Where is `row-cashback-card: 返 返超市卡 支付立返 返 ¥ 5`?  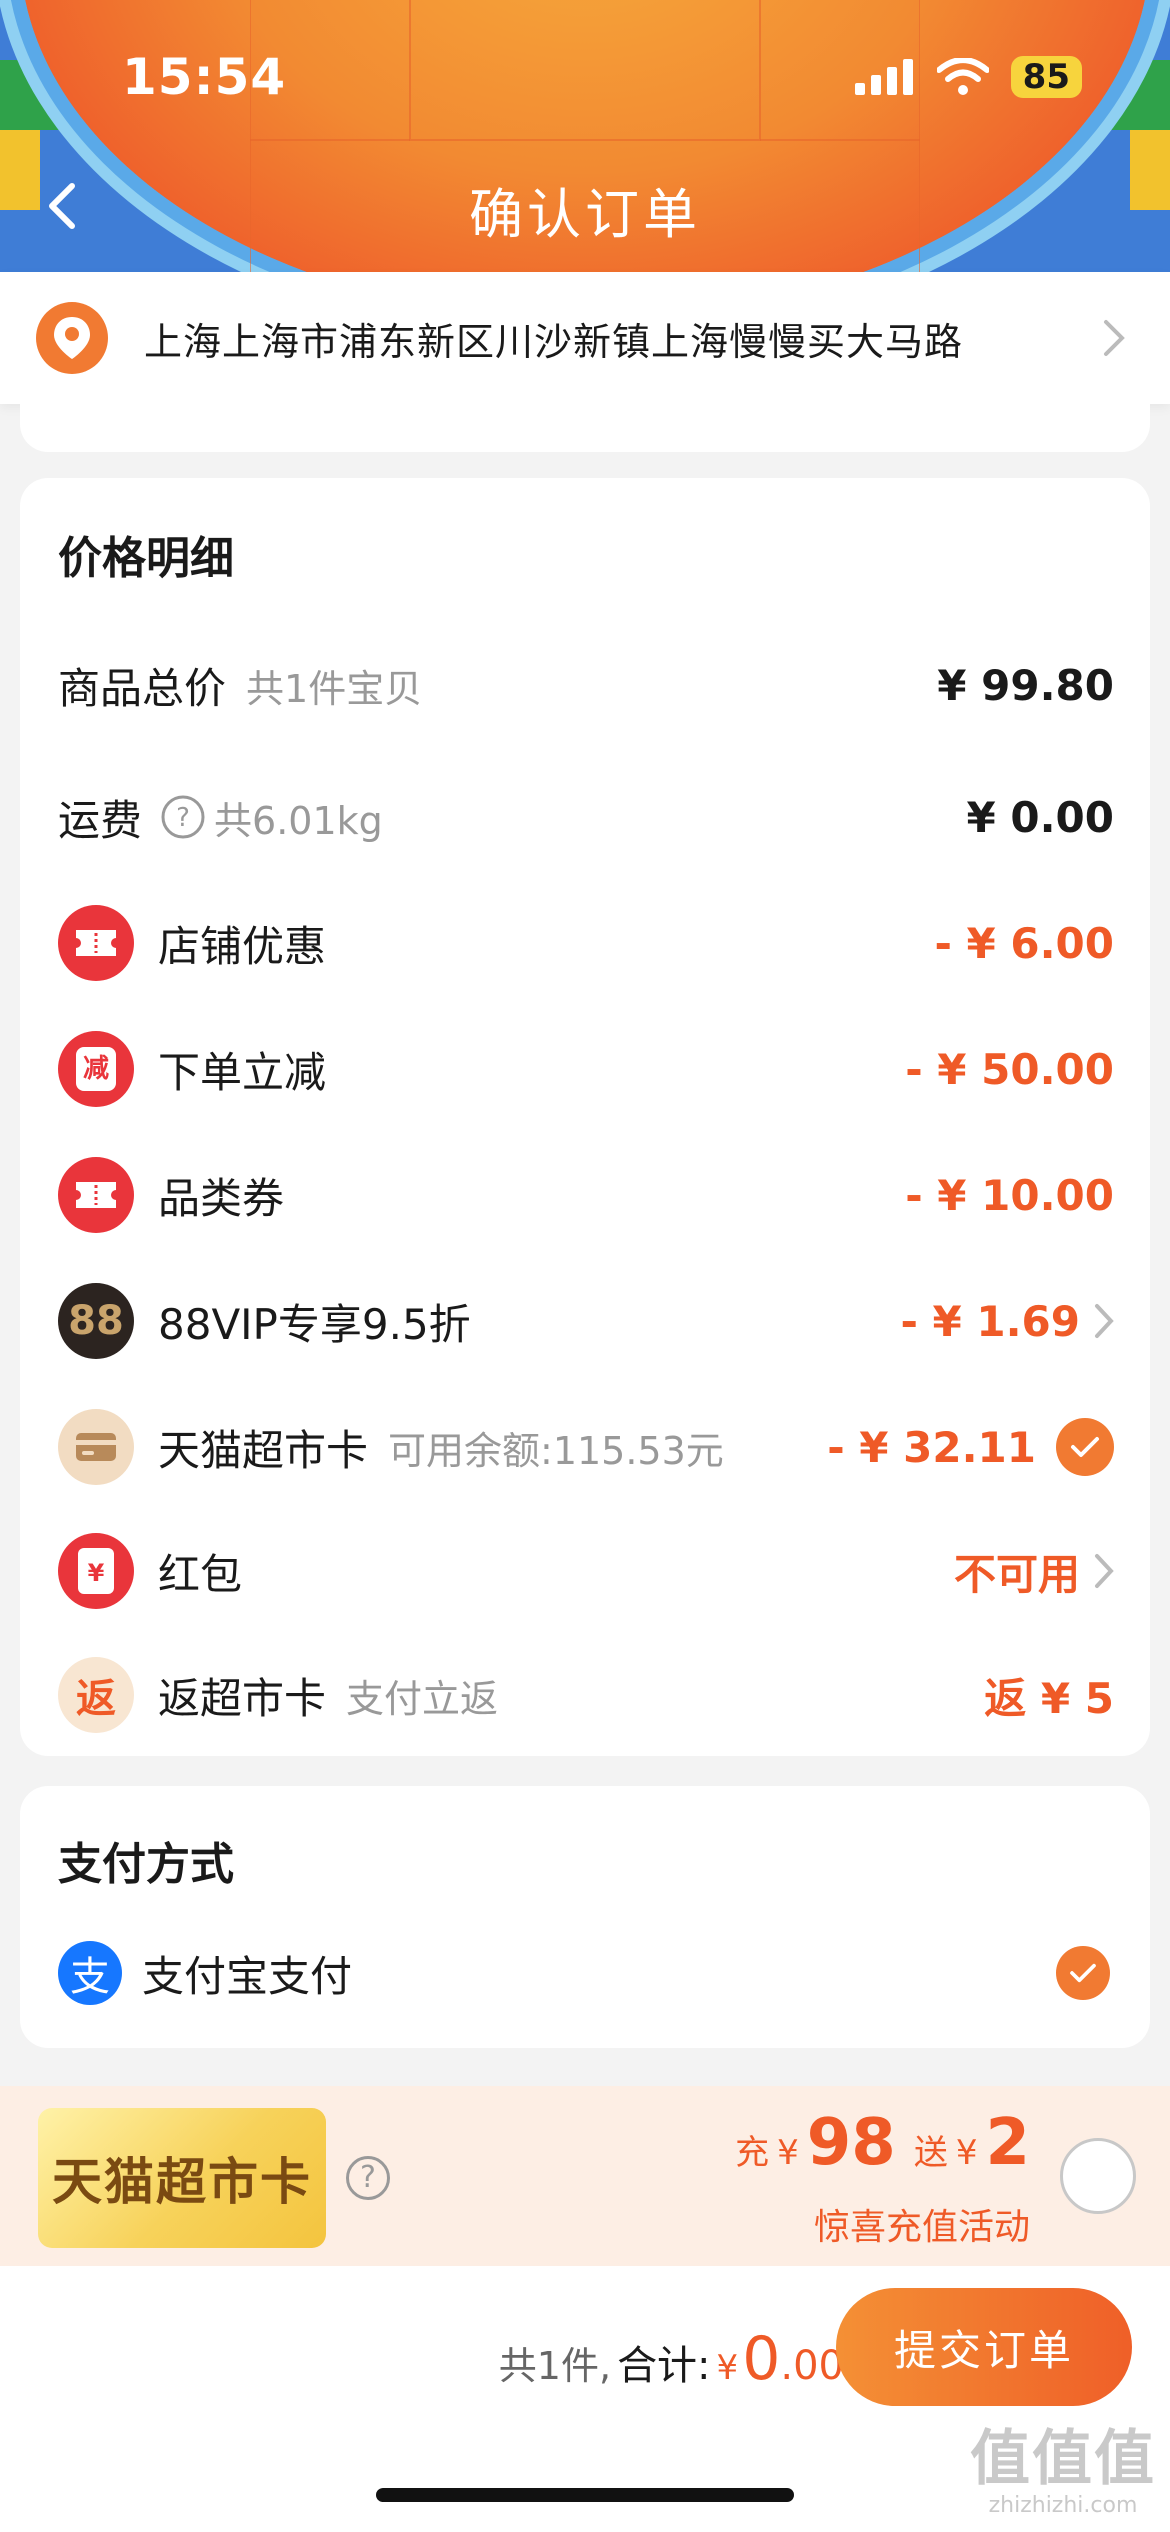 row-cashback-card: 返 返超市卡 支付立返 返 ¥ 5 is located at coordinates (586, 1695).